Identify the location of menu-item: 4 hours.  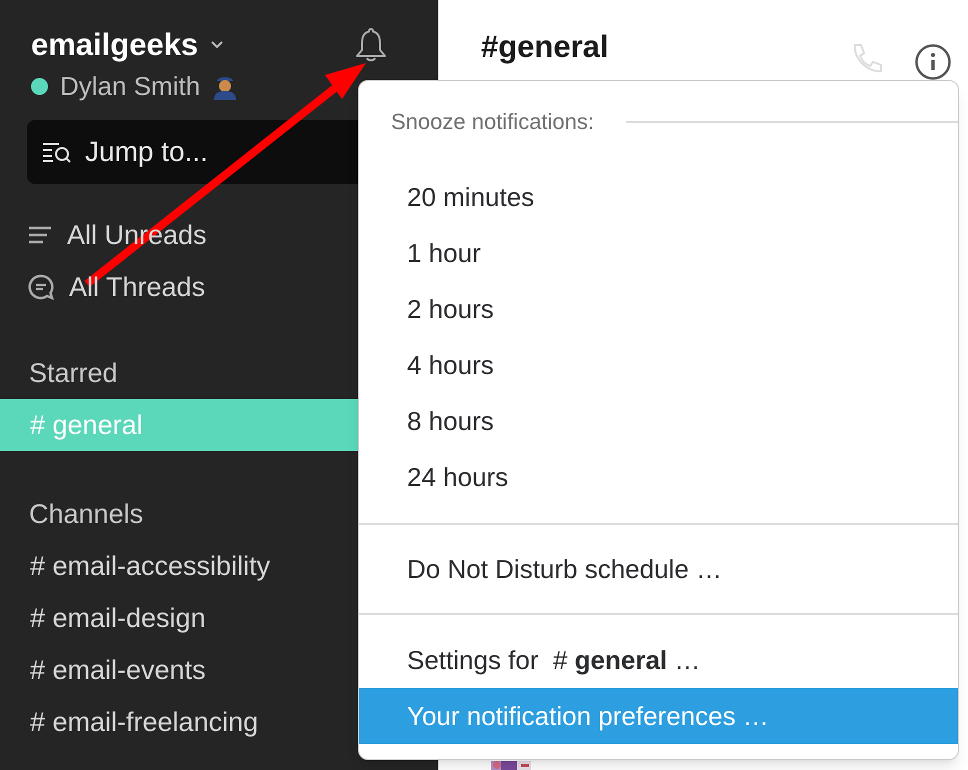
(658, 365).